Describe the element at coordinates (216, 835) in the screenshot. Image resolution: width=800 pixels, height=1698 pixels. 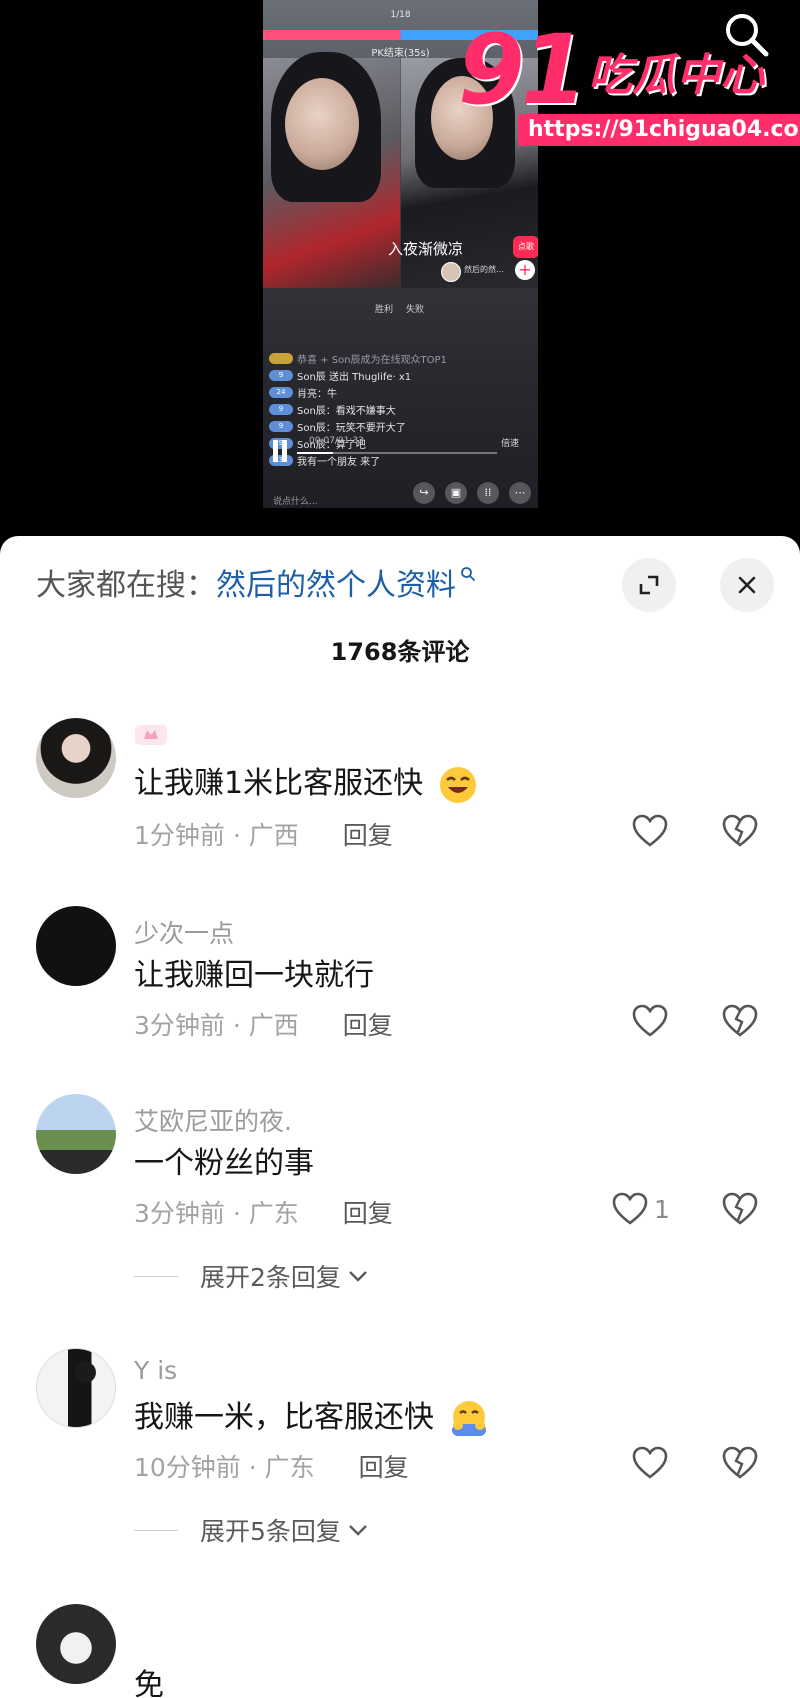
I see `comment-time-location: 1分钟前 · 广西` at that location.